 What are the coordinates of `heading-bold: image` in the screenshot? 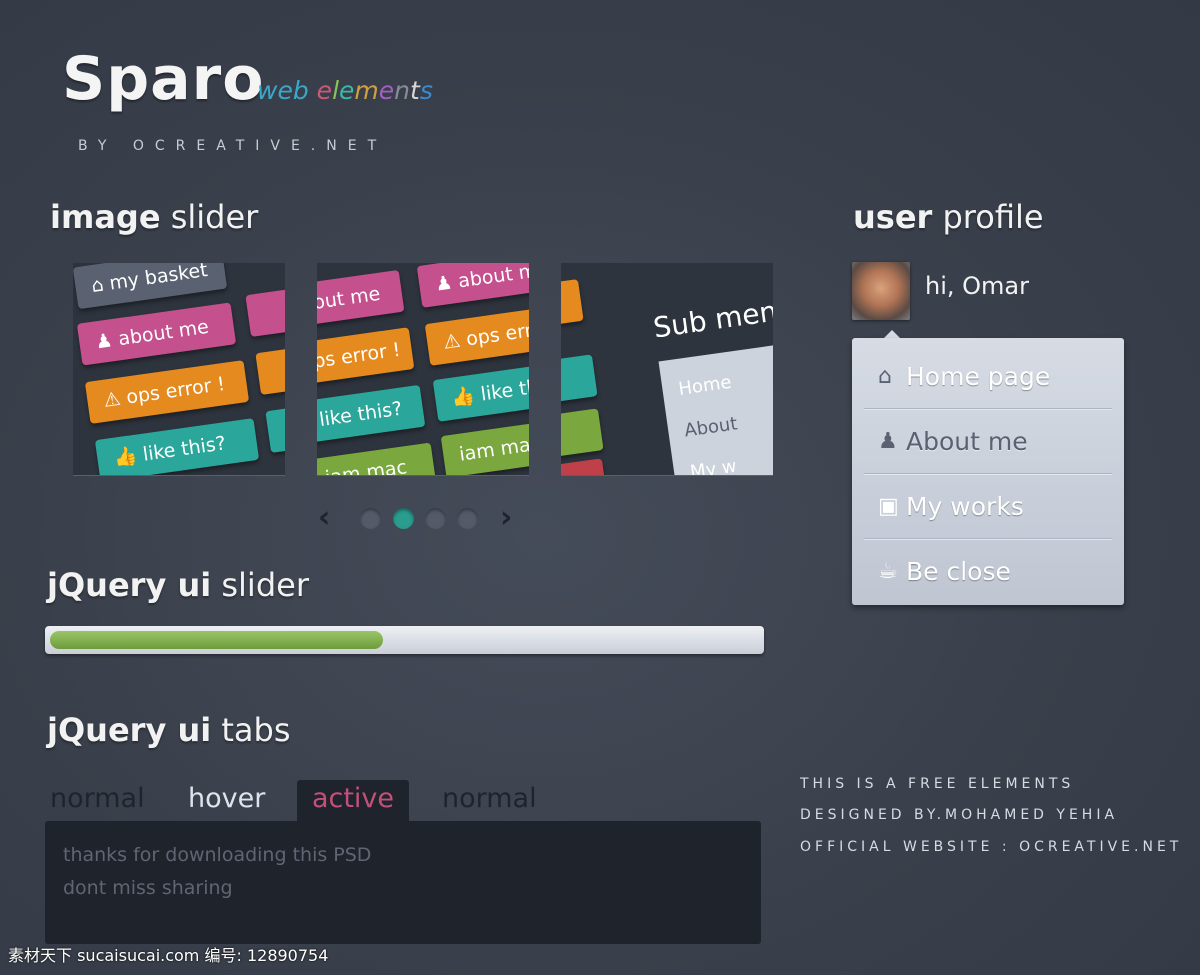 It's located at (105, 217).